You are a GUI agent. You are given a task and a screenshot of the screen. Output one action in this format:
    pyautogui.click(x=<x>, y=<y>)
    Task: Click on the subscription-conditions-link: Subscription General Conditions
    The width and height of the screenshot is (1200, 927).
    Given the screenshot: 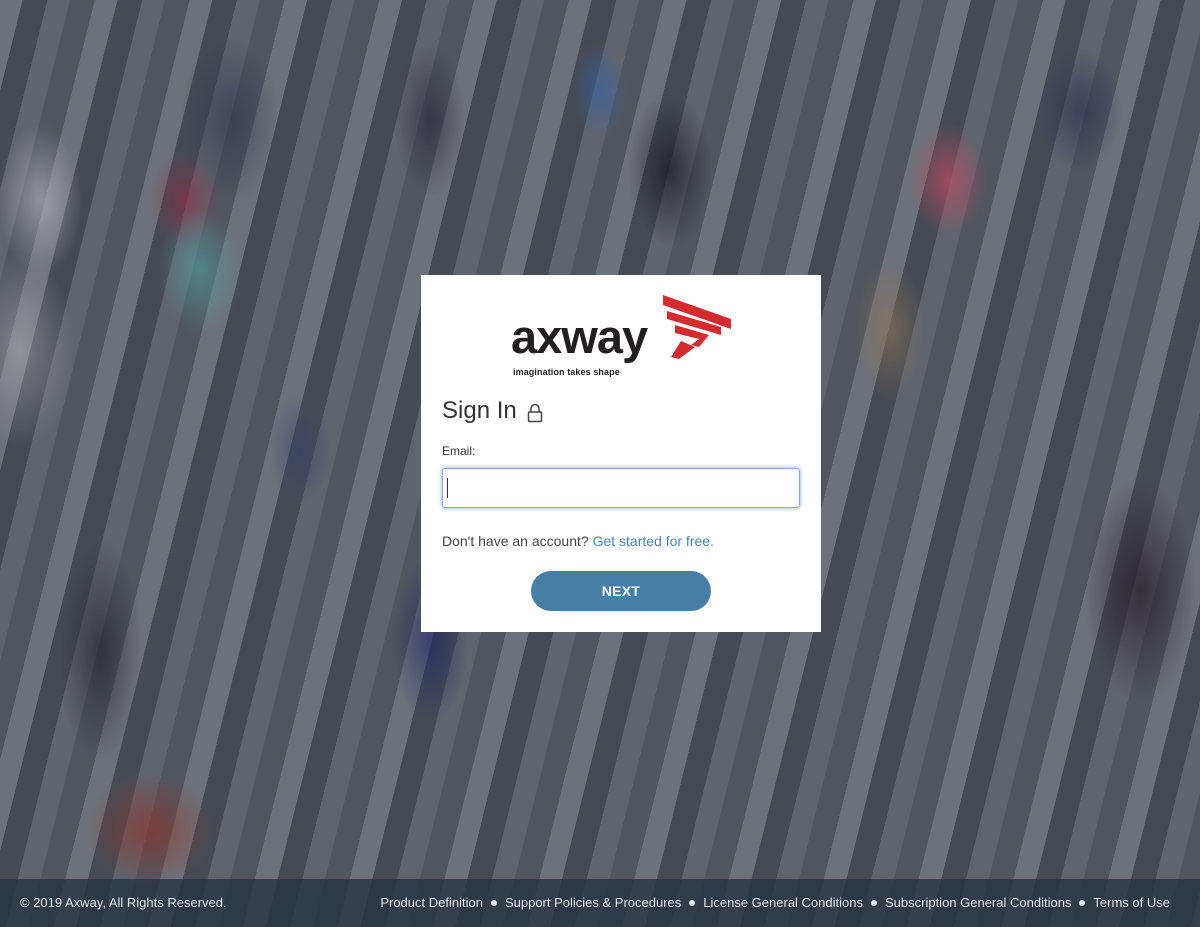 What is the action you would take?
    pyautogui.click(x=978, y=902)
    